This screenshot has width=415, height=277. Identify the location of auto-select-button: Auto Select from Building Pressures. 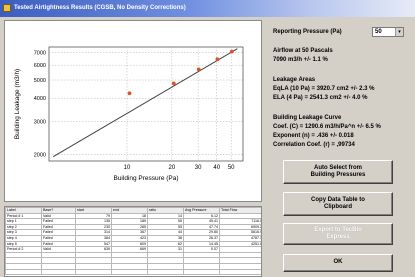
(338, 172).